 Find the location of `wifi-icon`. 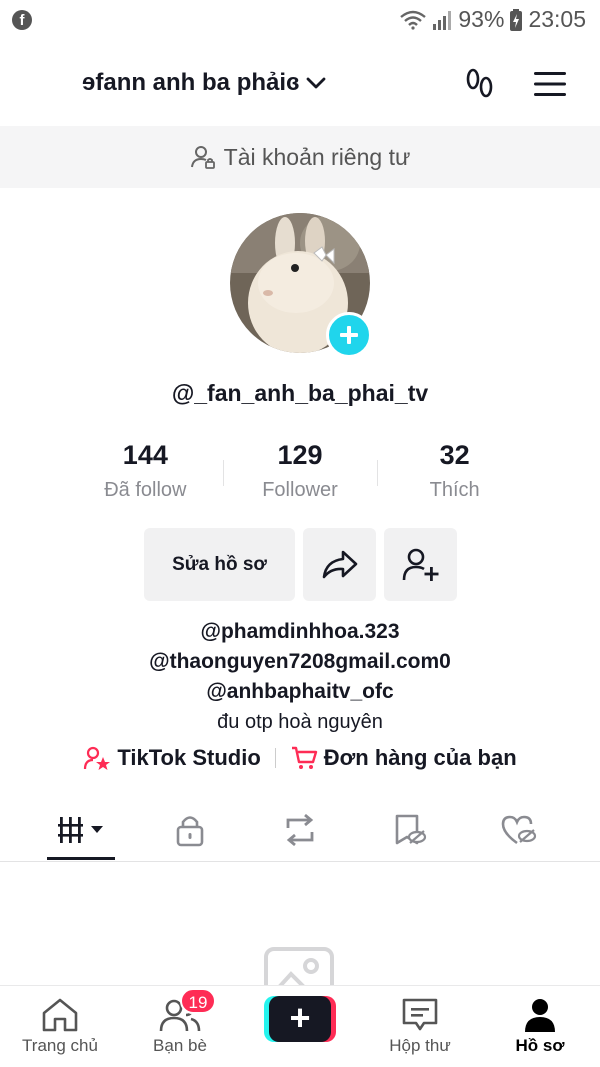

wifi-icon is located at coordinates (413, 20).